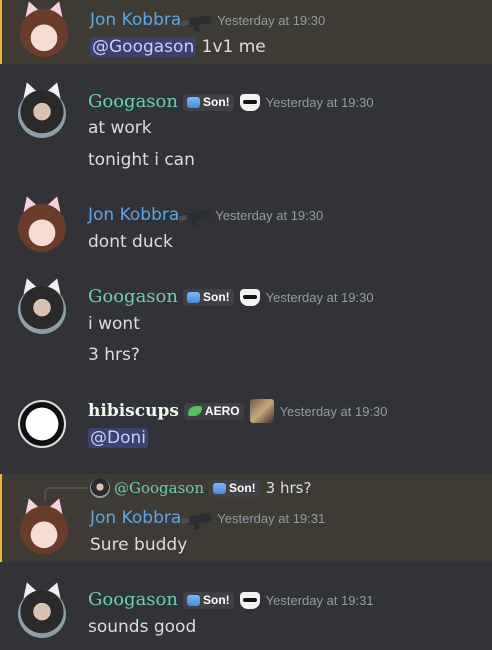  I want to click on reply-username: @Googason, so click(159, 488).